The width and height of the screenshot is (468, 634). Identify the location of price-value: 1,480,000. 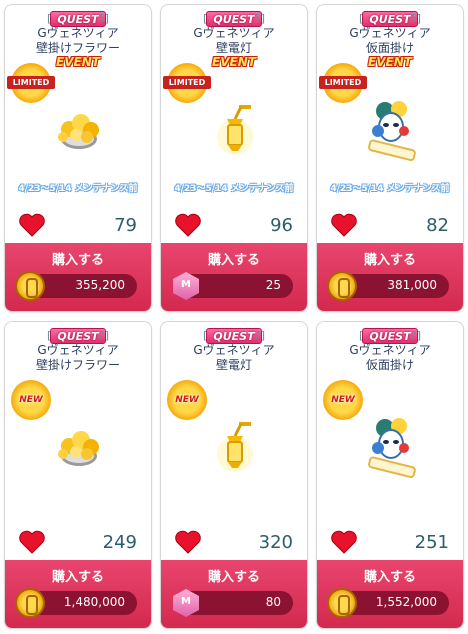
(94, 602).